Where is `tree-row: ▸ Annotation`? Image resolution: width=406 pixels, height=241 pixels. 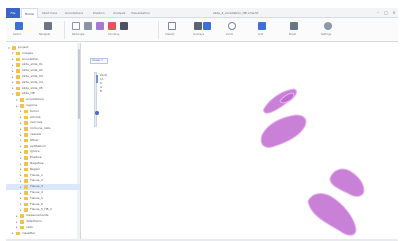
tree-row: ▸ Annotation is located at coordinates (43, 59).